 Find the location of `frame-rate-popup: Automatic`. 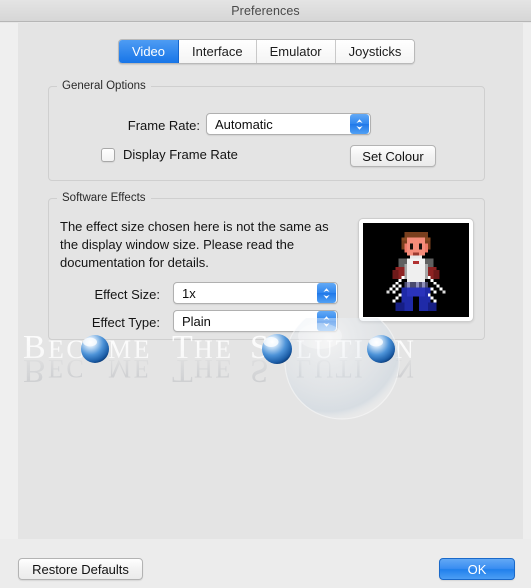

frame-rate-popup: Automatic is located at coordinates (288, 124).